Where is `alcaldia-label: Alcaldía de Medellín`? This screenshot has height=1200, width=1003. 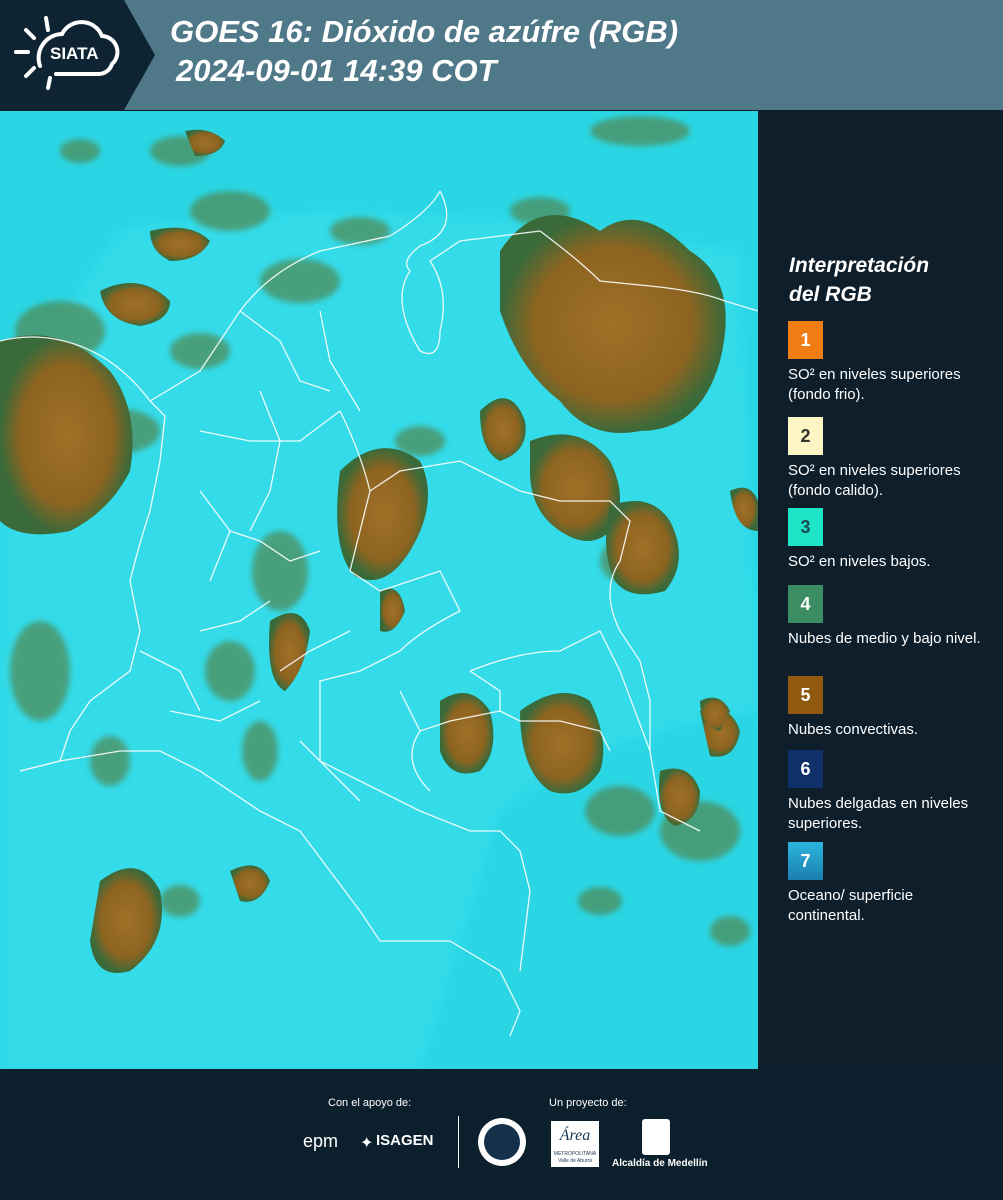 alcaldia-label: Alcaldía de Medellín is located at coordinates (660, 1163).